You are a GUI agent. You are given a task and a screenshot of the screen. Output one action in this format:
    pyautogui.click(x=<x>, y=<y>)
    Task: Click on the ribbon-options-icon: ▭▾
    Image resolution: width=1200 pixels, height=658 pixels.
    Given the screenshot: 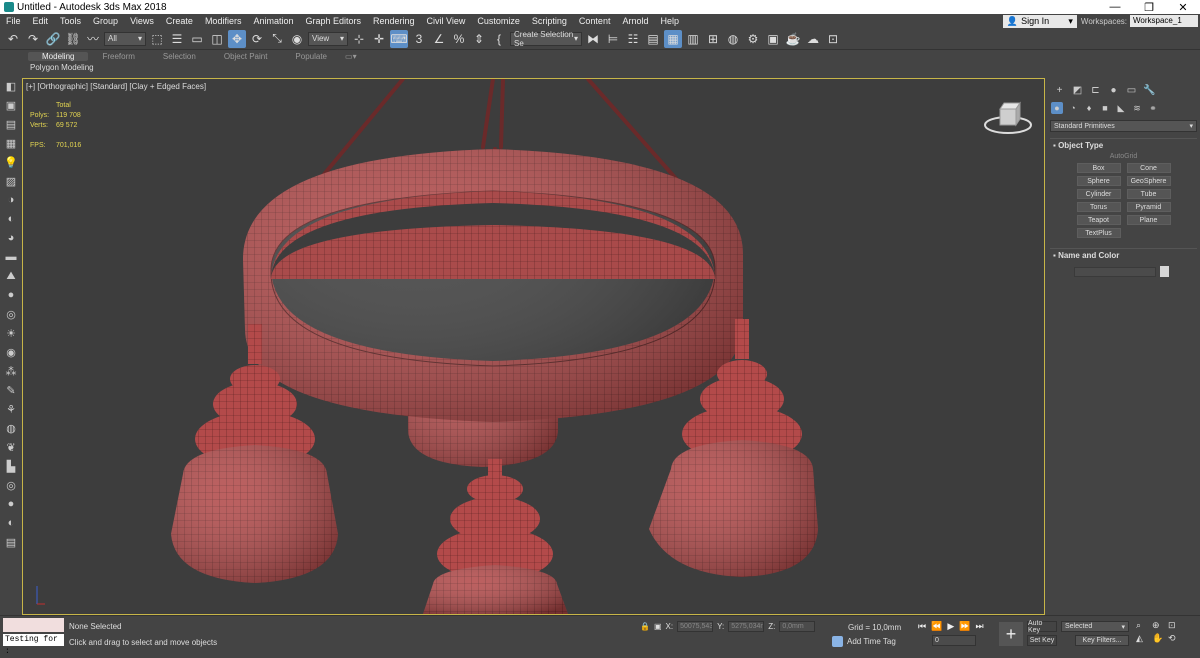 What is the action you would take?
    pyautogui.click(x=351, y=56)
    